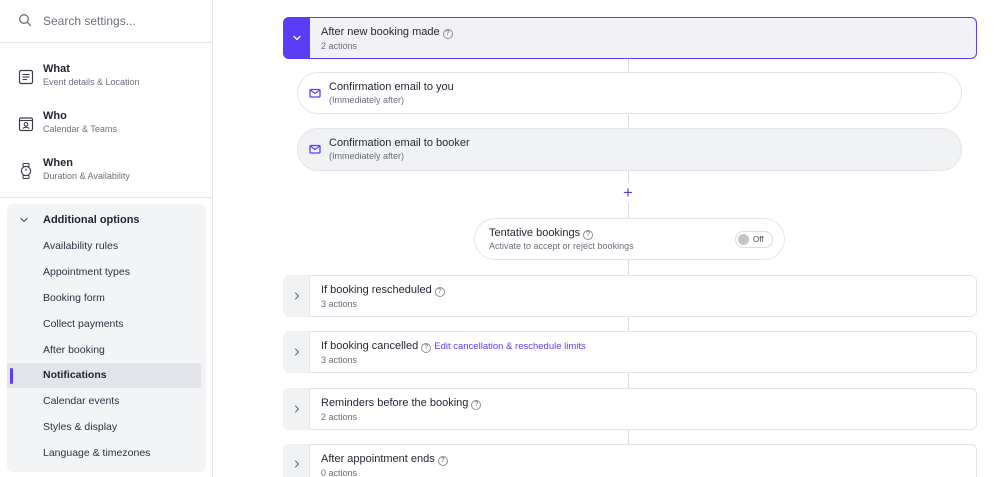 The image size is (999, 477). I want to click on add-action-button: +, so click(628, 193).